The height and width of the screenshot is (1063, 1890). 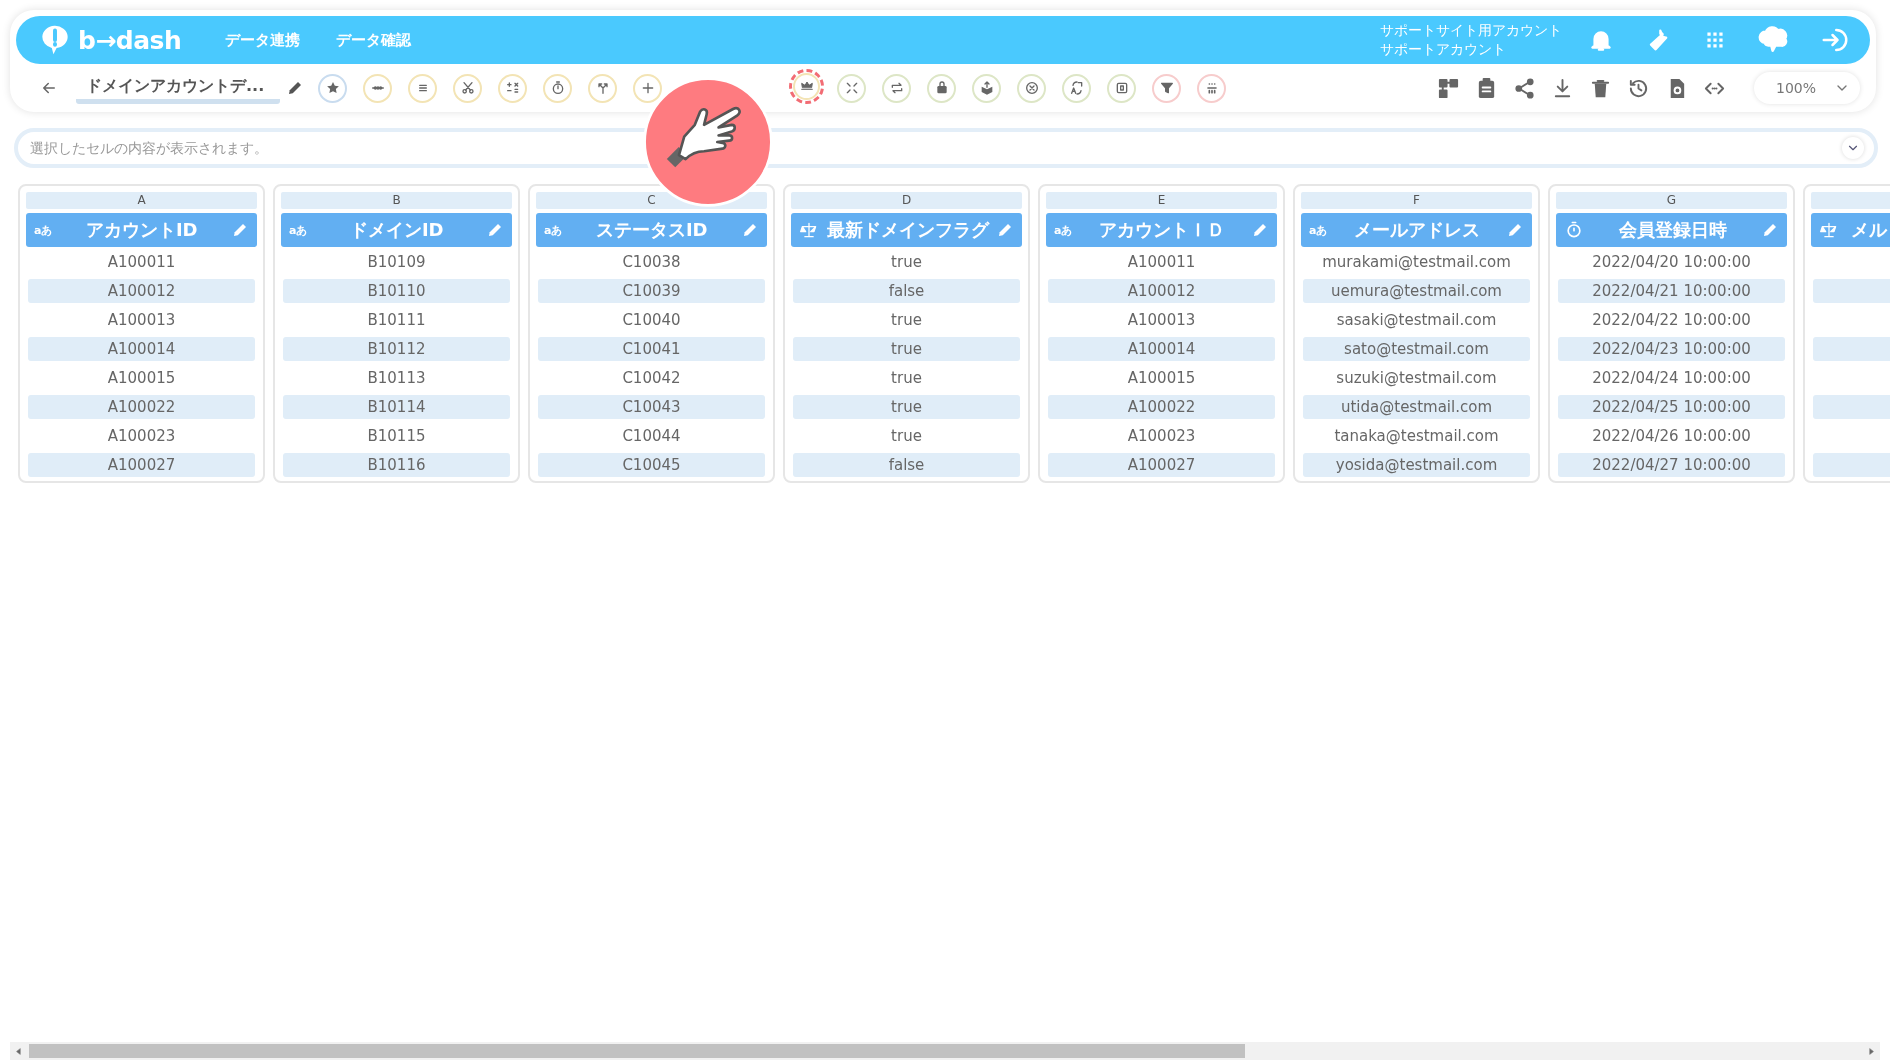 What do you see at coordinates (263, 40) in the screenshot?
I see `nav-link: データ連携` at bounding box center [263, 40].